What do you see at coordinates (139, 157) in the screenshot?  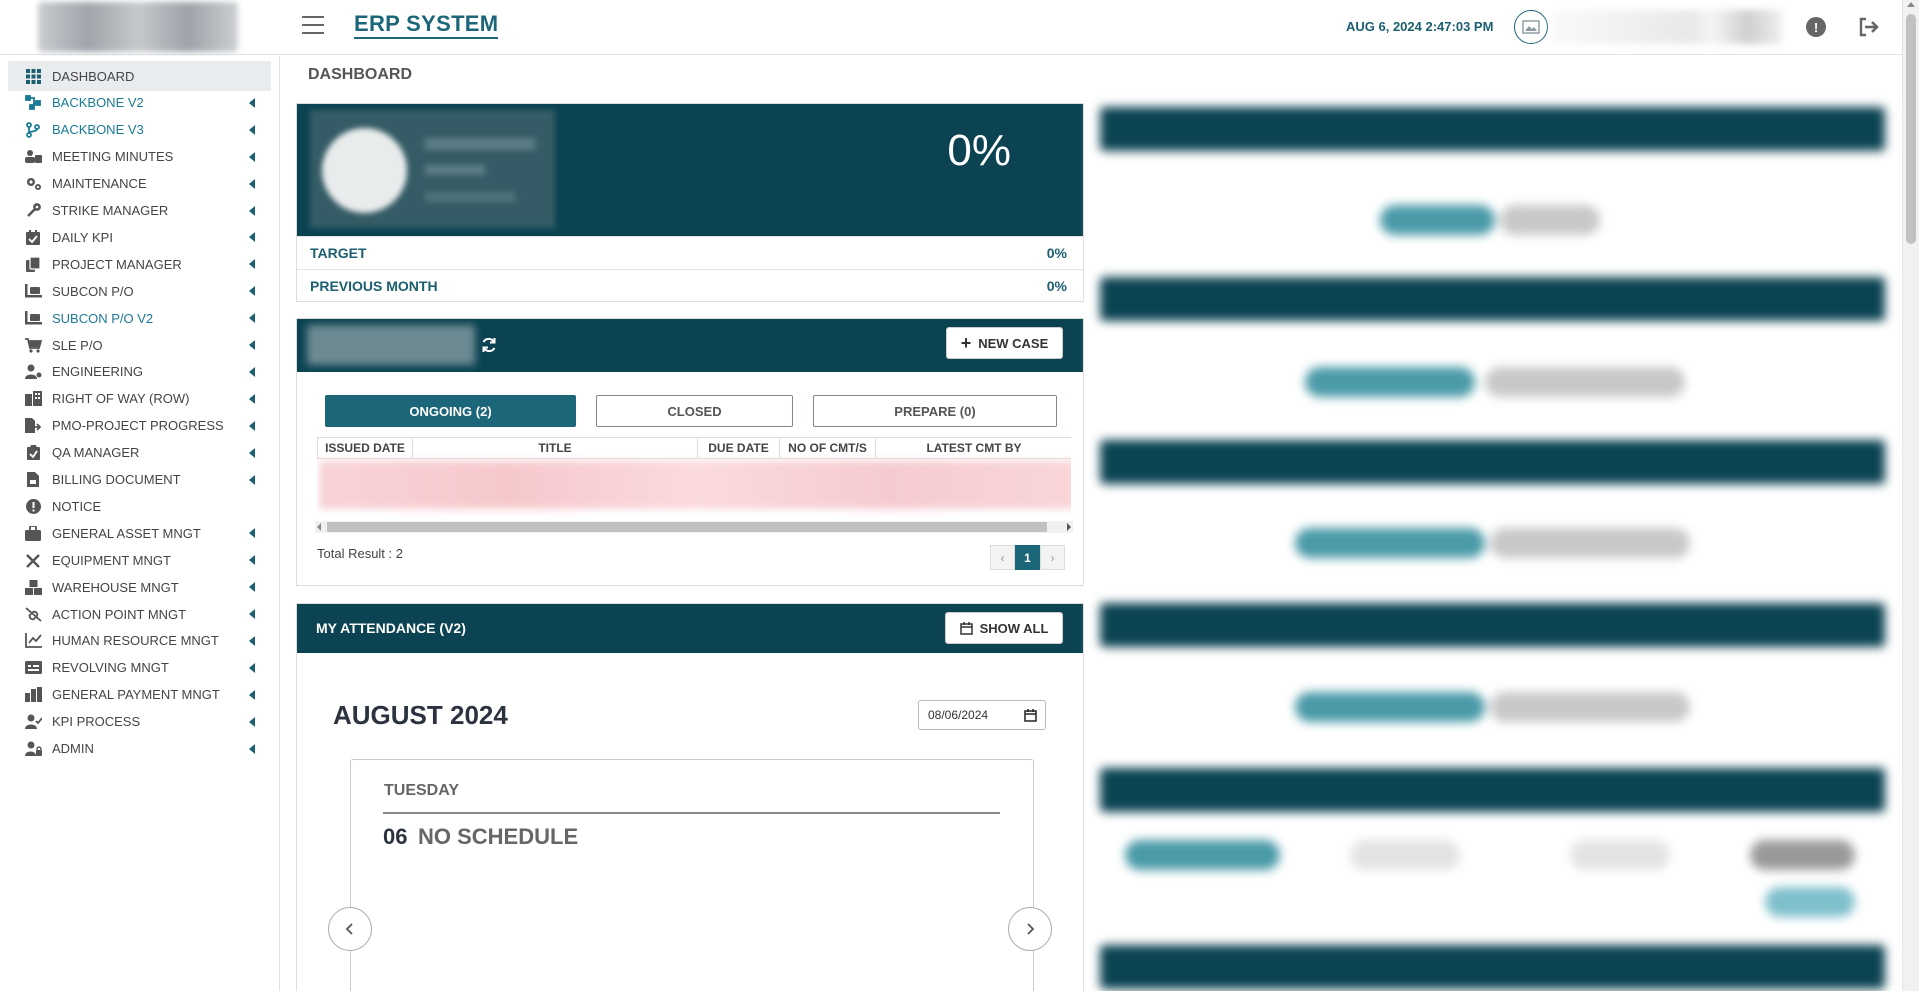 I see `sidebar-item-meeting-minutes: MEETING MINUTES` at bounding box center [139, 157].